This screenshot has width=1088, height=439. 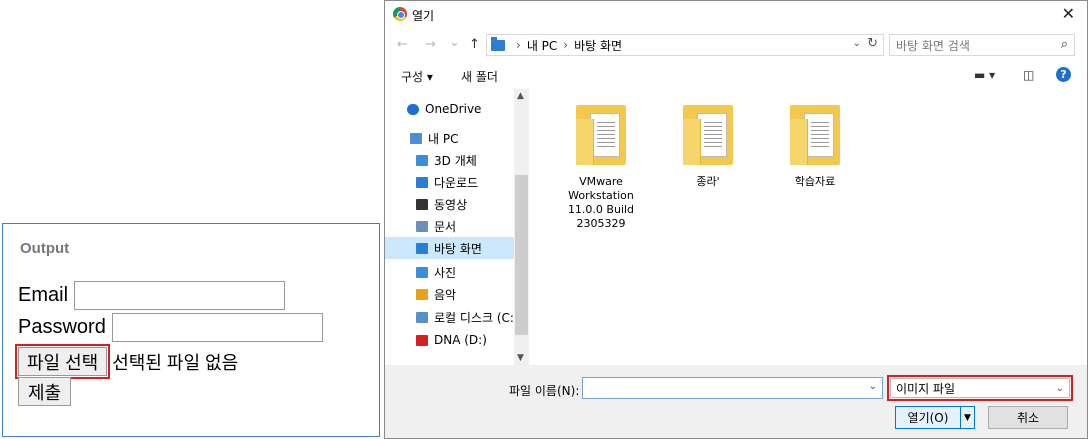 What do you see at coordinates (422, 204) in the screenshot?
I see `video-icon` at bounding box center [422, 204].